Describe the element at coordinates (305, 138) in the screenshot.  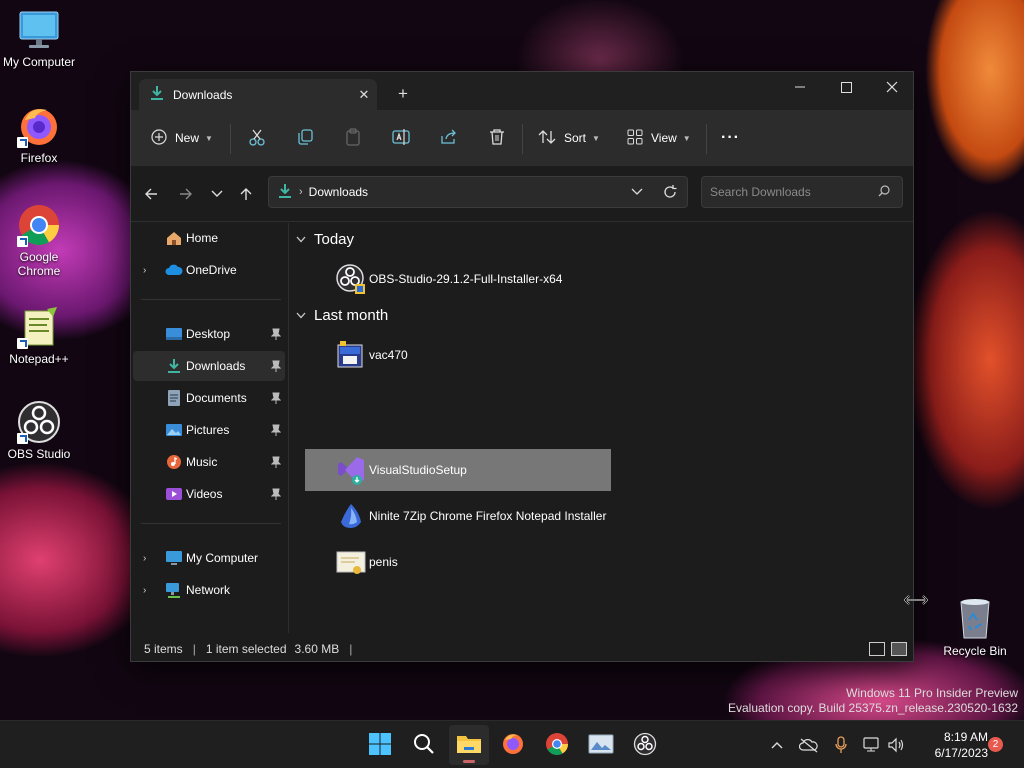
I see `copy-button` at that location.